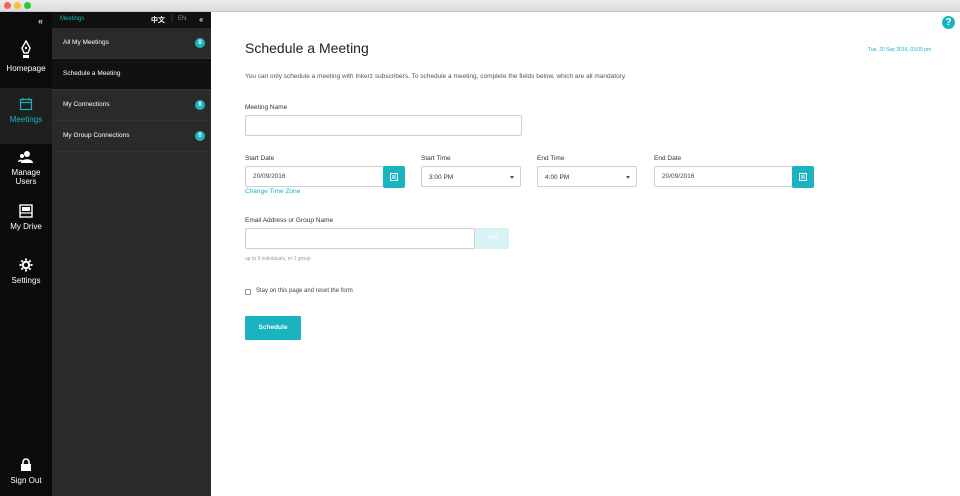  What do you see at coordinates (26, 480) in the screenshot?
I see `nav-sign-out-label: Sign Out` at bounding box center [26, 480].